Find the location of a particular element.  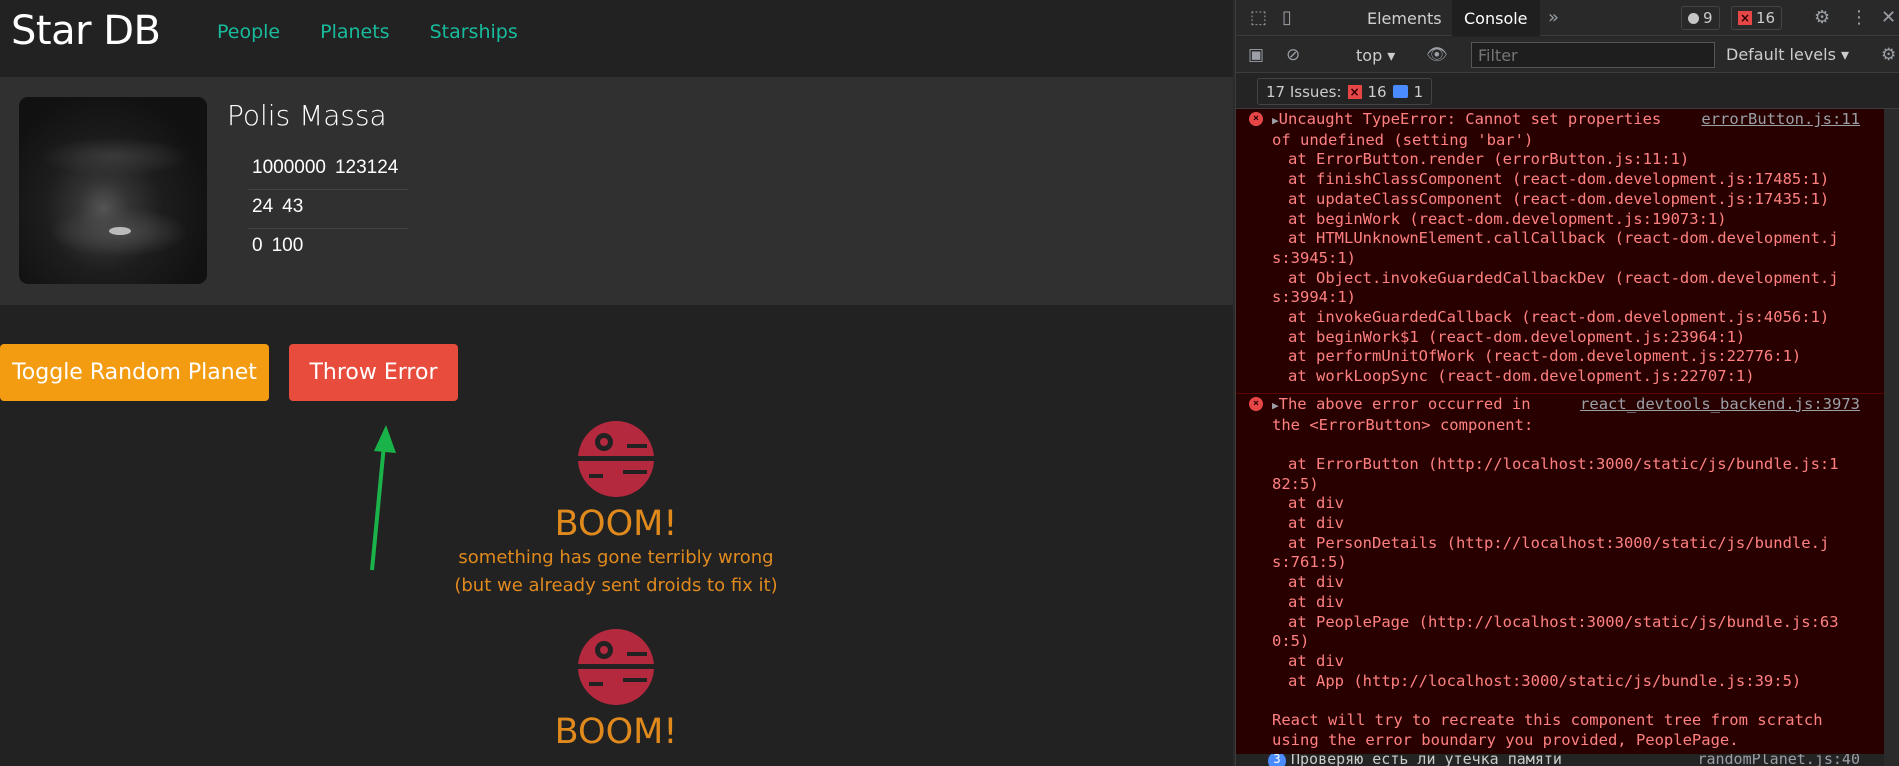

log-levels-select: Default levels ▾ is located at coordinates (1787, 54).